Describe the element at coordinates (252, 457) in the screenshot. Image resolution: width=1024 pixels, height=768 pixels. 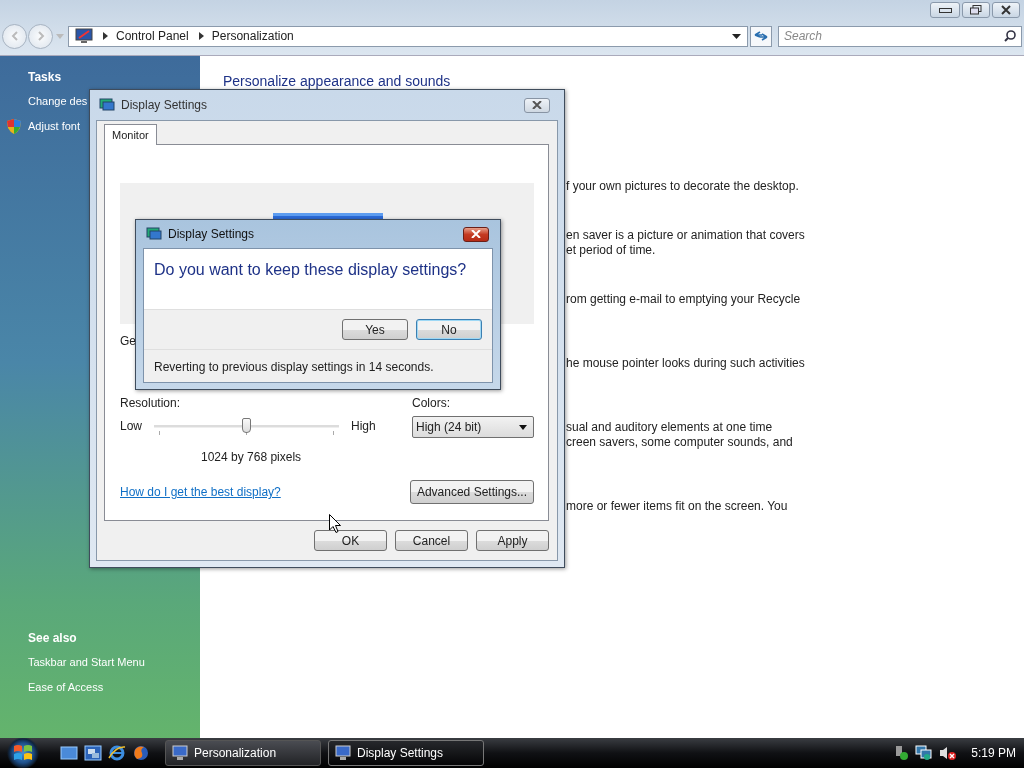
I see `resolution-reading: 1024 by 768 pixels` at that location.